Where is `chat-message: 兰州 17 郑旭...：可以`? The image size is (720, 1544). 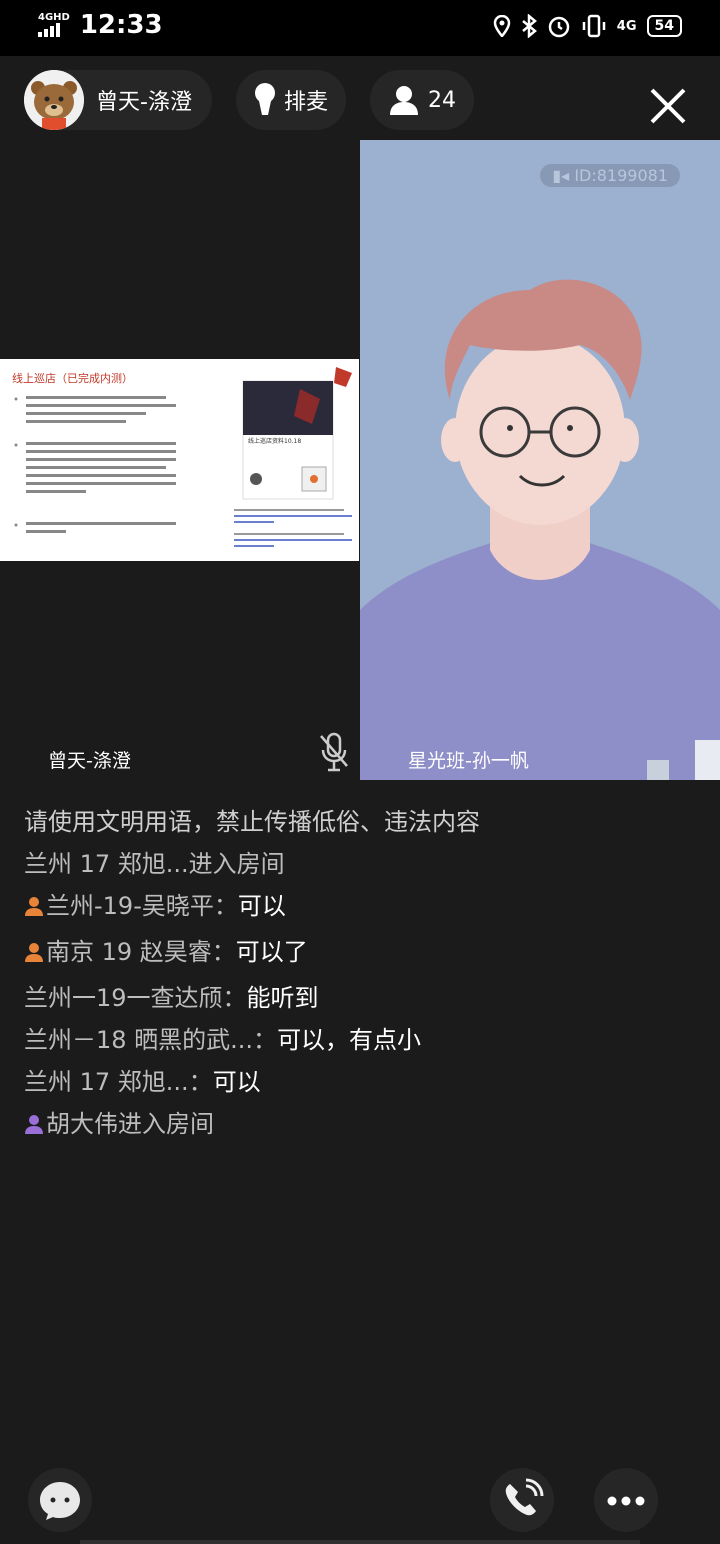 chat-message: 兰州 17 郑旭...：可以 is located at coordinates (142, 1082).